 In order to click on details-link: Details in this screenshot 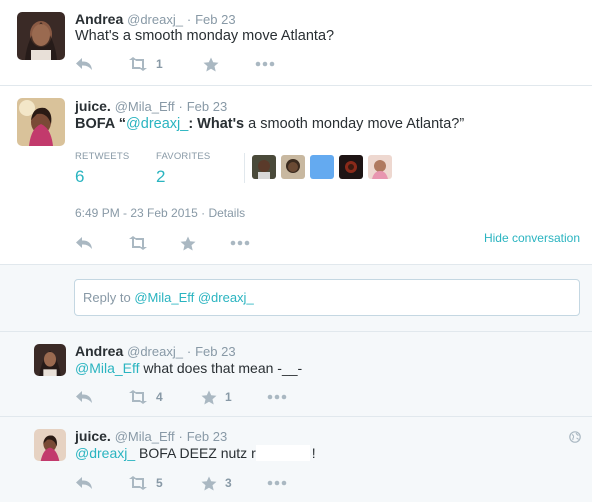, I will do `click(226, 213)`.